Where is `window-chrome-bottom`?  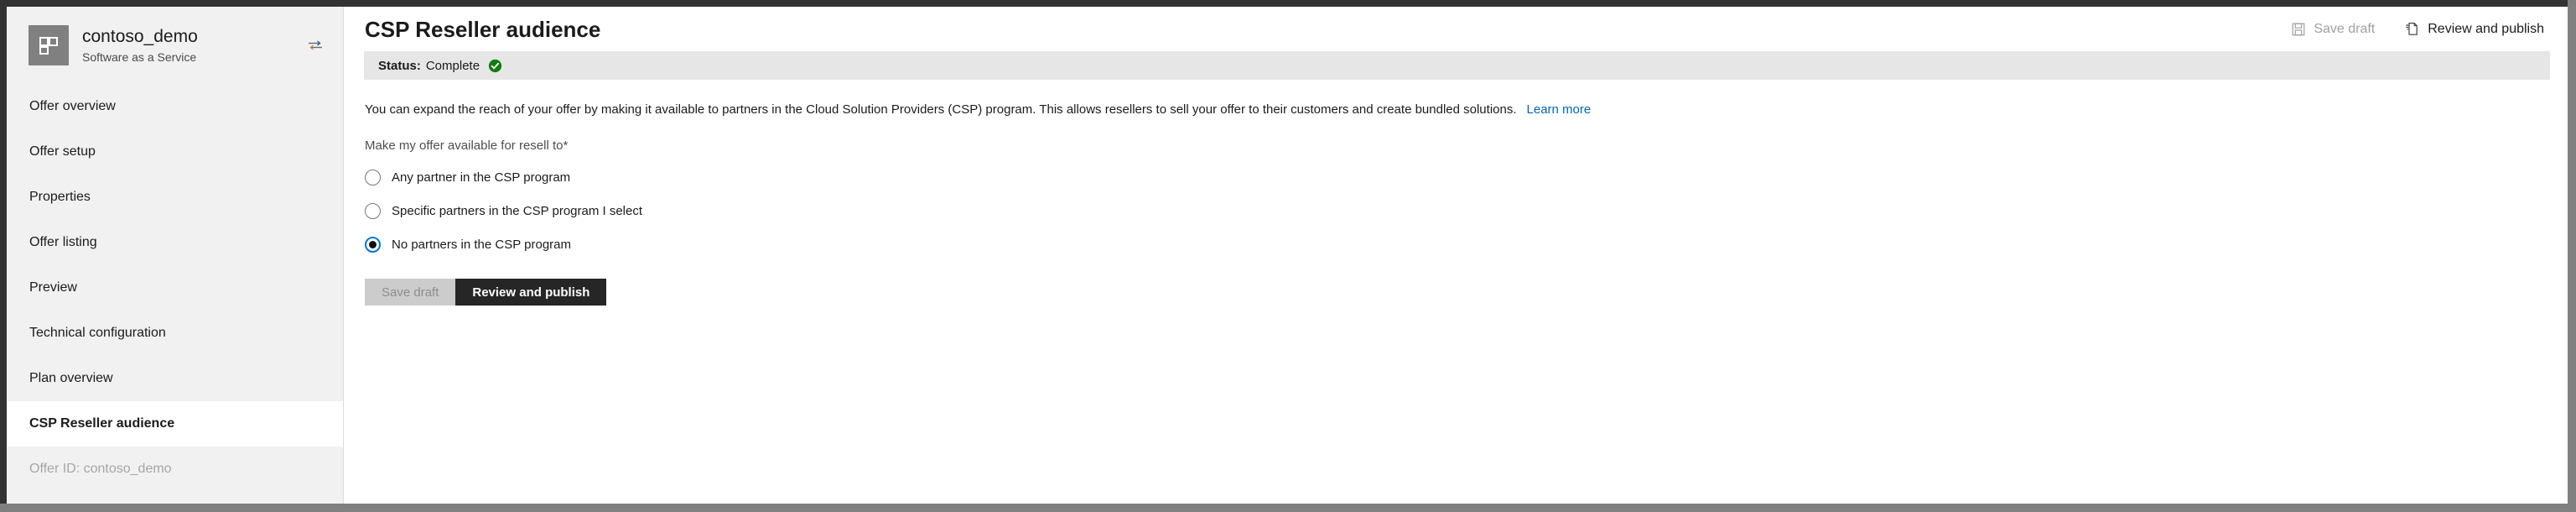
window-chrome-bottom is located at coordinates (1288, 508).